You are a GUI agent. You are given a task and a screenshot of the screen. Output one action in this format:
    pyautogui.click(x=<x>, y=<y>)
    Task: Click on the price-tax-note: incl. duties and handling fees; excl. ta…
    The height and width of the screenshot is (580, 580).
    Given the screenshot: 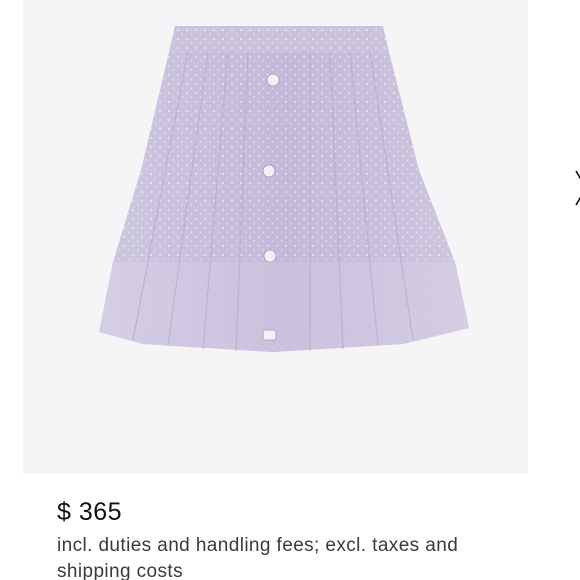 What is the action you would take?
    pyautogui.click(x=258, y=557)
    